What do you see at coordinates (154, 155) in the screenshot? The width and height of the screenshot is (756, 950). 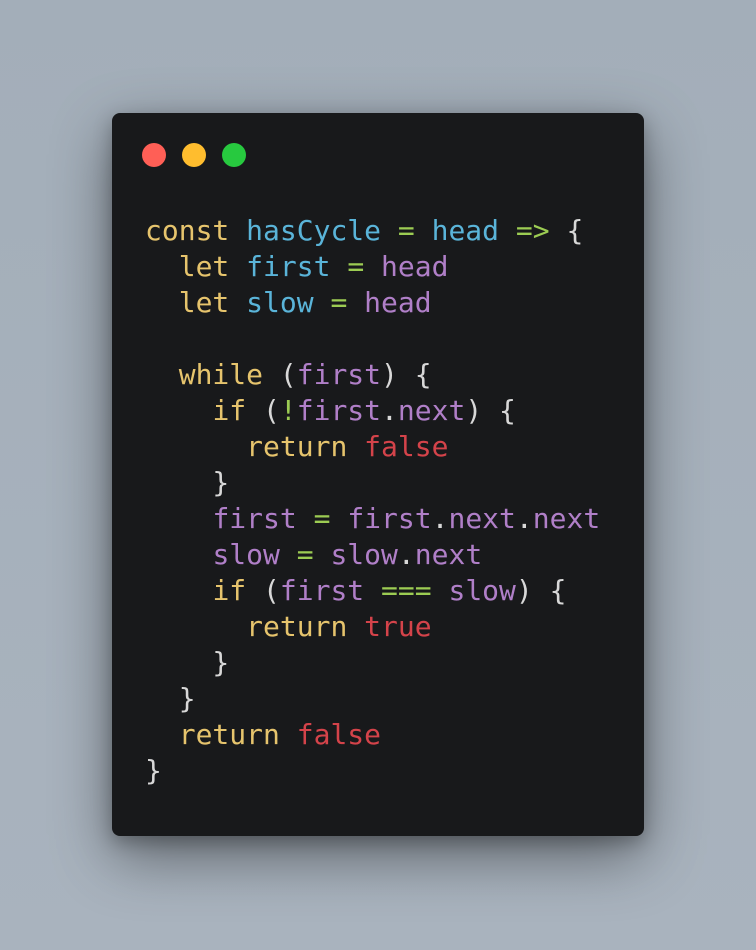 I see `close-button` at bounding box center [154, 155].